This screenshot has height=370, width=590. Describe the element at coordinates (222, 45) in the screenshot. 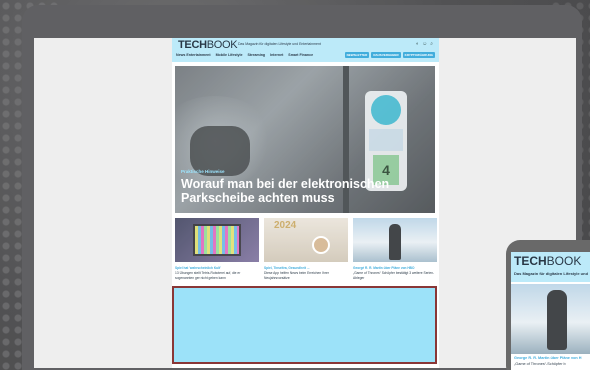

I see `logo-thin-text: BOOK` at that location.